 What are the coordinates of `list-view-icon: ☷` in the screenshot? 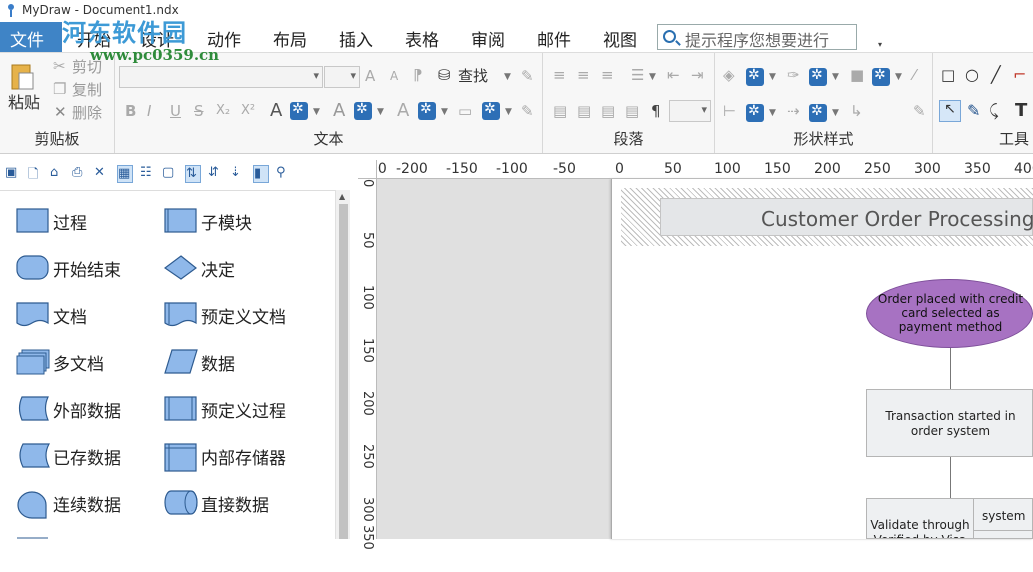 It's located at (148, 174).